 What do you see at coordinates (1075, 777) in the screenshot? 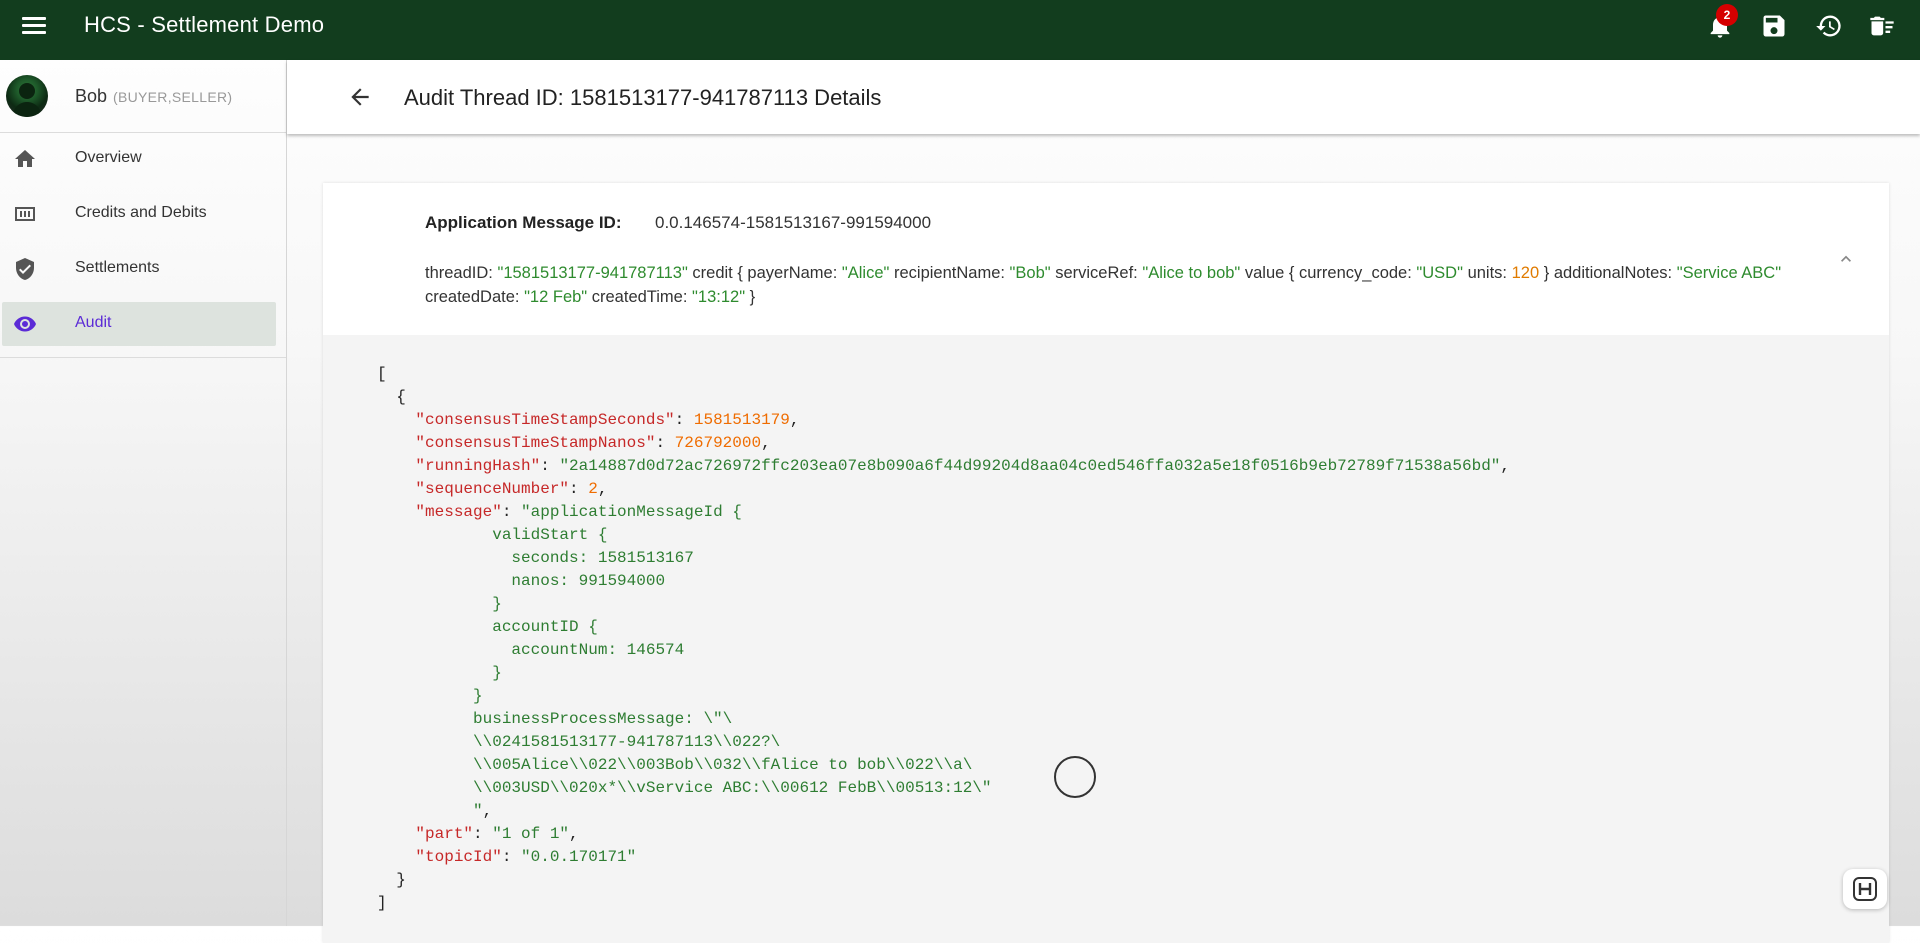
I see `mouse-cursor-indicator` at bounding box center [1075, 777].